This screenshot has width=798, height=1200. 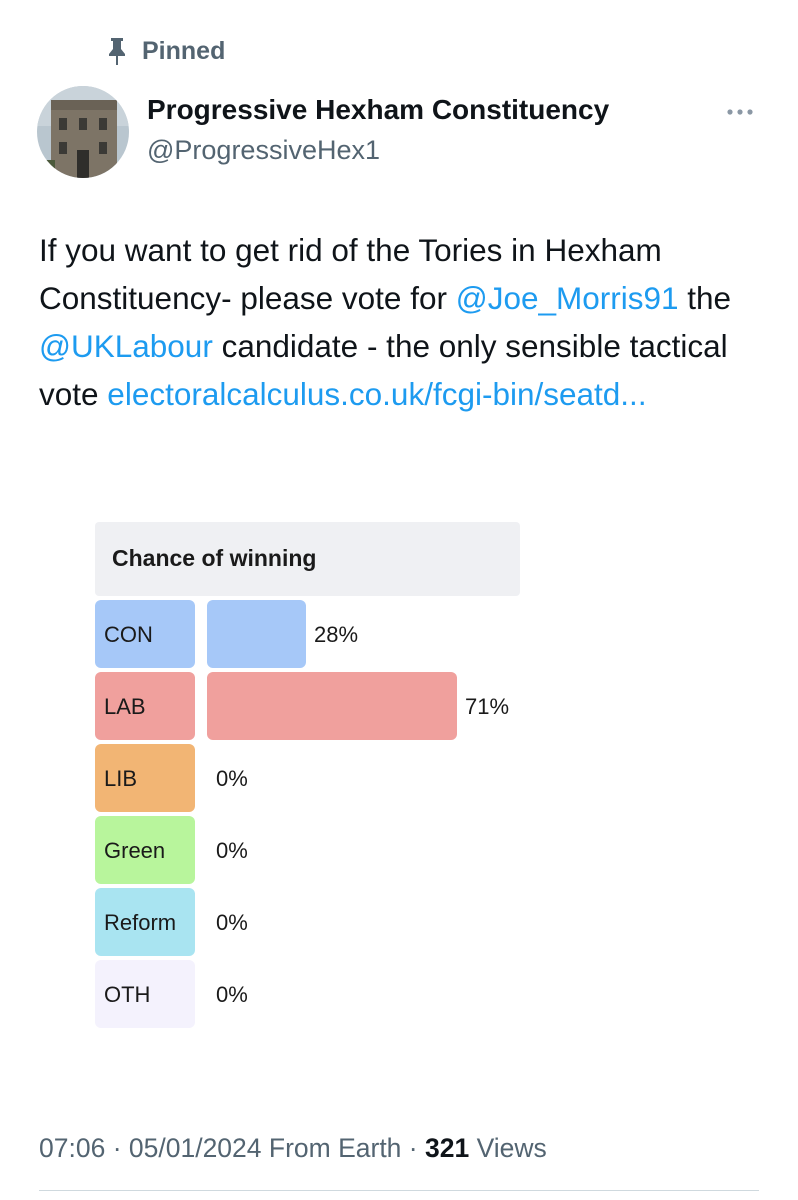 I want to click on party-label-green: Green, so click(x=135, y=850).